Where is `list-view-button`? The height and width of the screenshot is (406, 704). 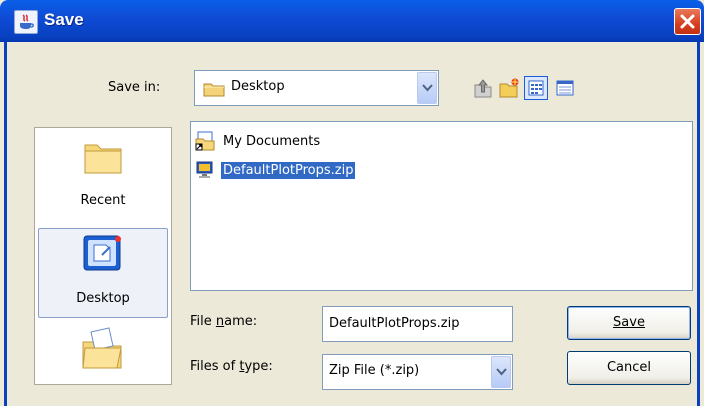
list-view-button is located at coordinates (536, 88).